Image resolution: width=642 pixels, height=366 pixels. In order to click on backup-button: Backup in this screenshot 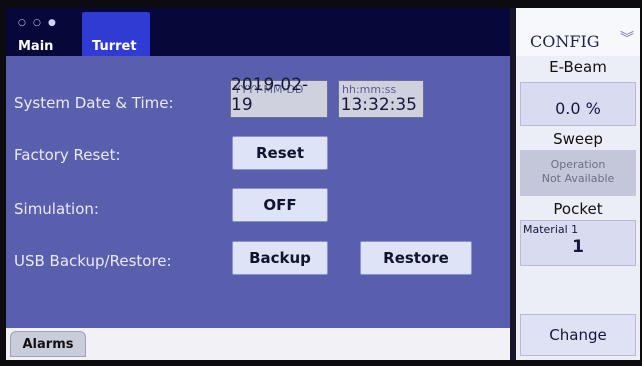, I will do `click(280, 258)`.